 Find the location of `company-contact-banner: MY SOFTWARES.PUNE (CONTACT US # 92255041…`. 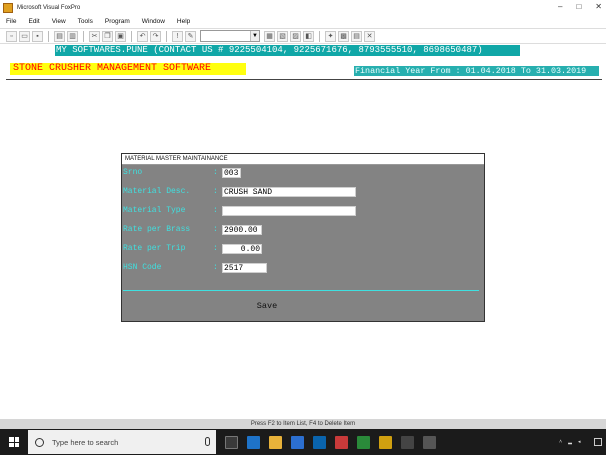

company-contact-banner: MY SOFTWARES.PUNE (CONTACT US # 92255041… is located at coordinates (287, 50).